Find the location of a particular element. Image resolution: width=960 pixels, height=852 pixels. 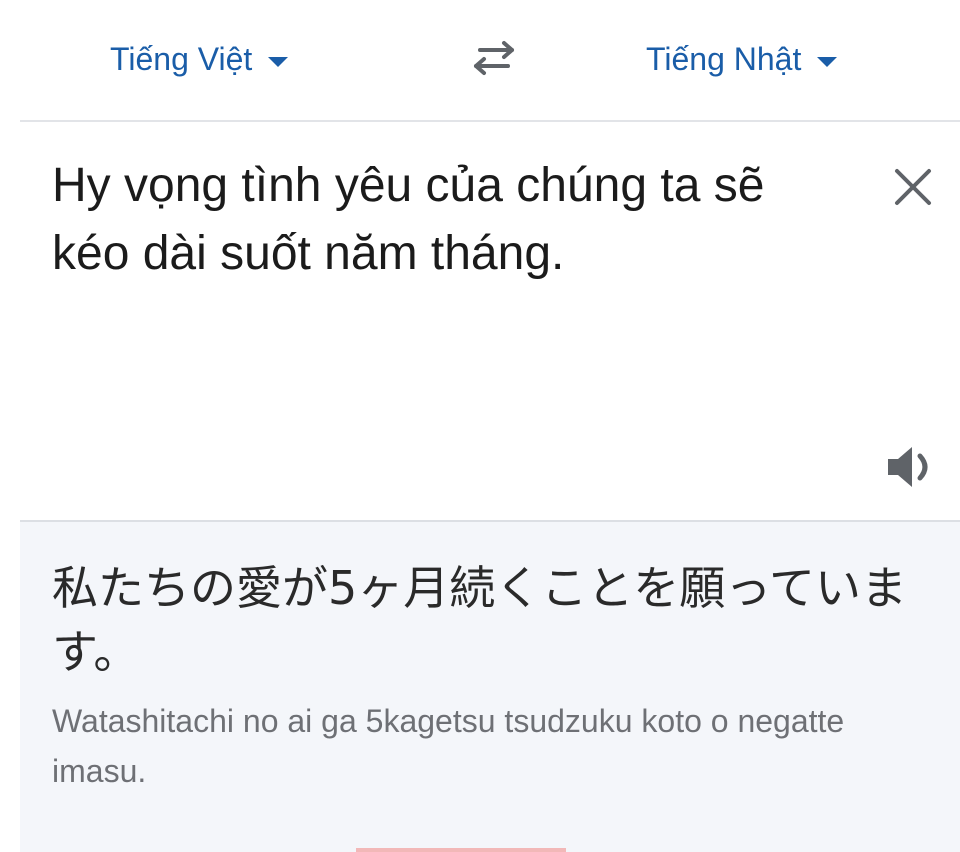

close-icon is located at coordinates (913, 187).